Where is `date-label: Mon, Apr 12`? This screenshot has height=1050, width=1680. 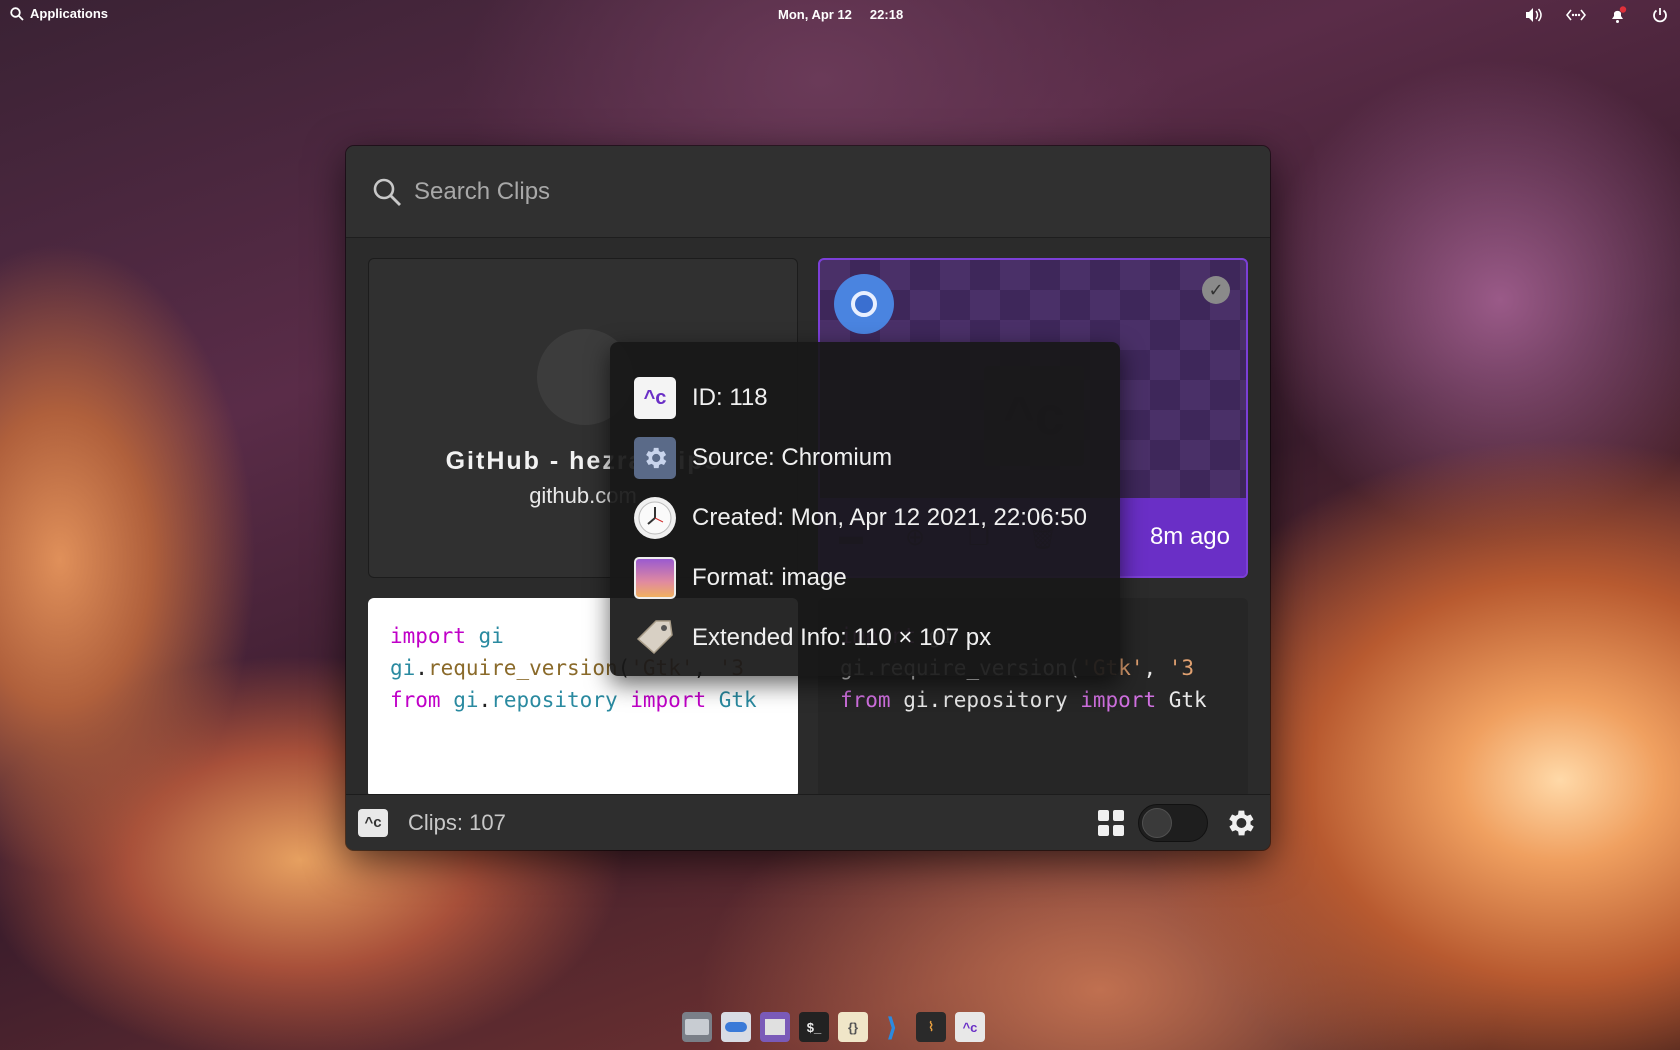
date-label: Mon, Apr 12 is located at coordinates (815, 14).